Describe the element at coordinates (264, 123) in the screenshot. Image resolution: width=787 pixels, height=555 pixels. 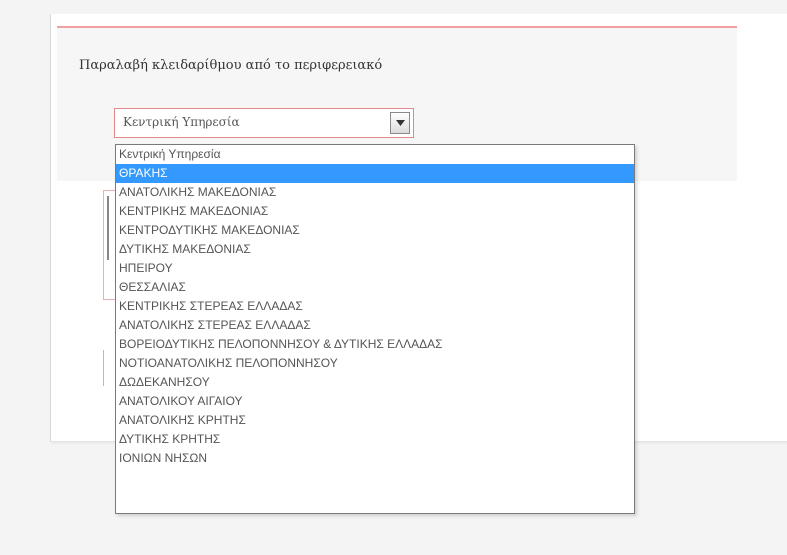
I see `region-select: Κεντρική Υπηρεσία` at that location.